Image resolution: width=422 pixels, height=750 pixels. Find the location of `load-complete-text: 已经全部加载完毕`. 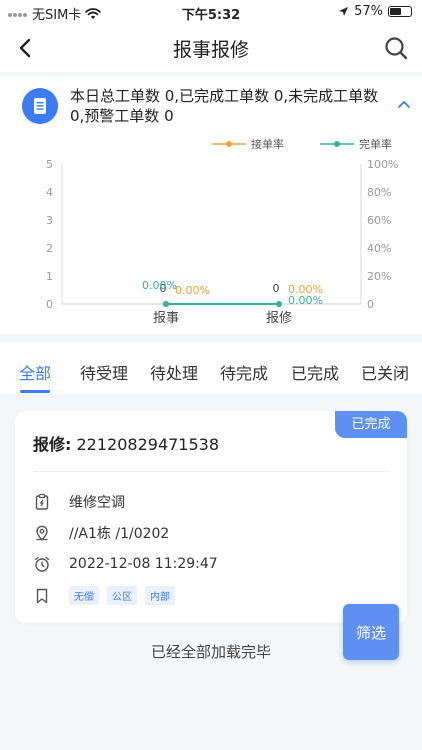

load-complete-text: 已经全部加载完毕 is located at coordinates (210, 652).